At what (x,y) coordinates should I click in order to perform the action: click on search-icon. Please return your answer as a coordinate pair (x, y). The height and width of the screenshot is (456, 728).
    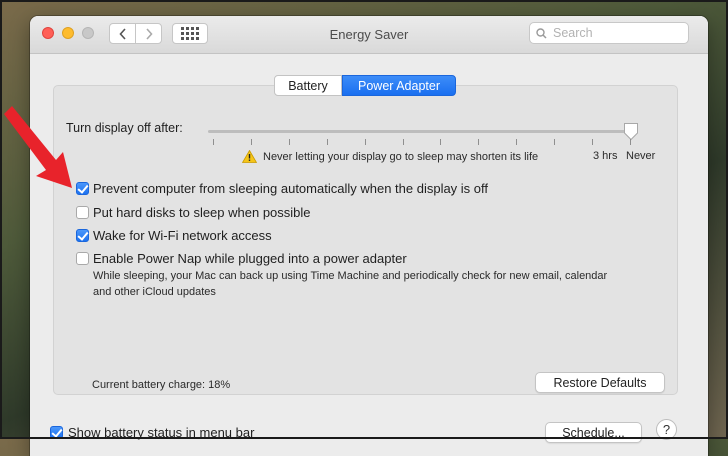
    Looking at the image, I should click on (541, 33).